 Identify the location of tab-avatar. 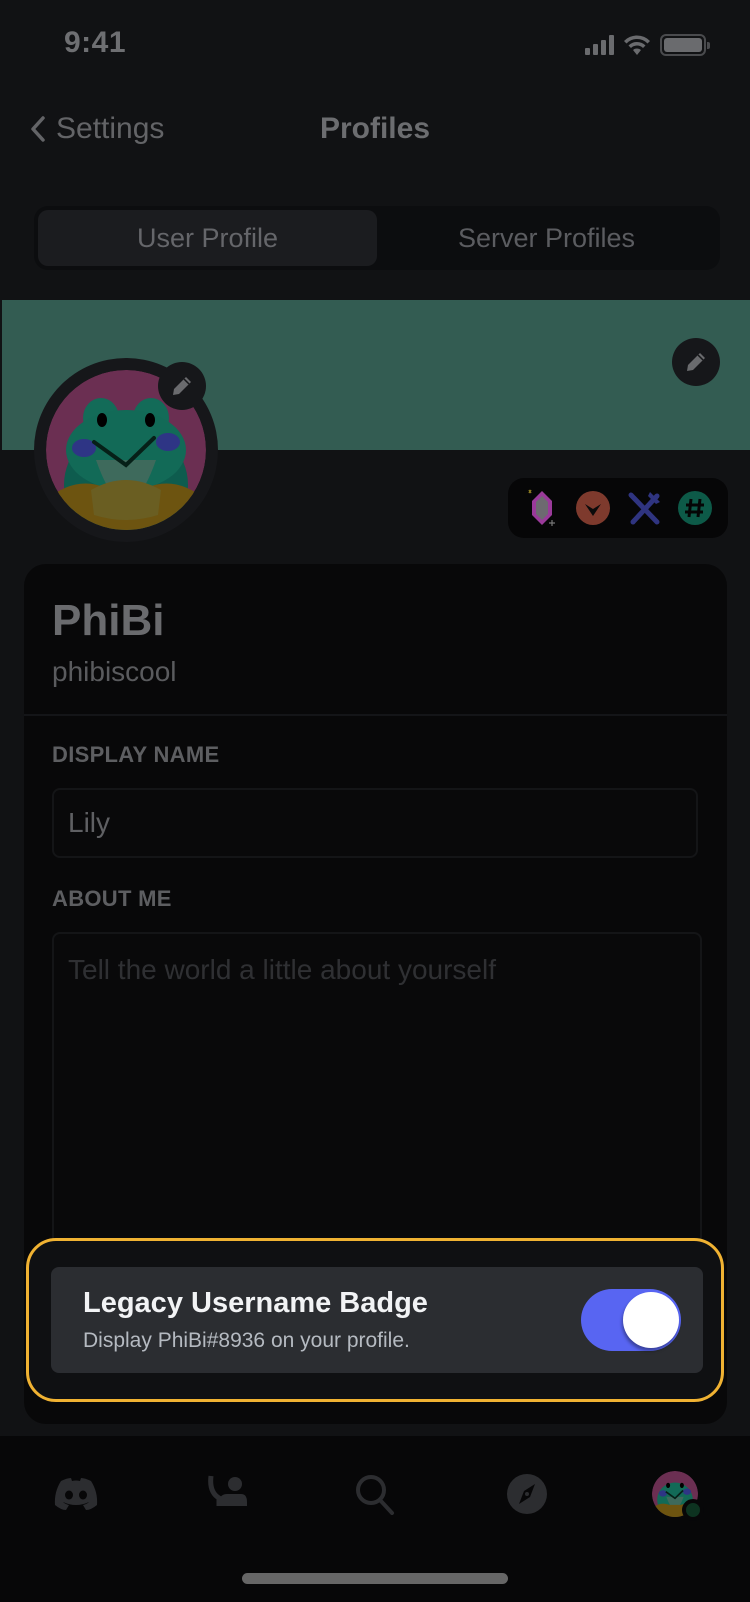
(678, 1496).